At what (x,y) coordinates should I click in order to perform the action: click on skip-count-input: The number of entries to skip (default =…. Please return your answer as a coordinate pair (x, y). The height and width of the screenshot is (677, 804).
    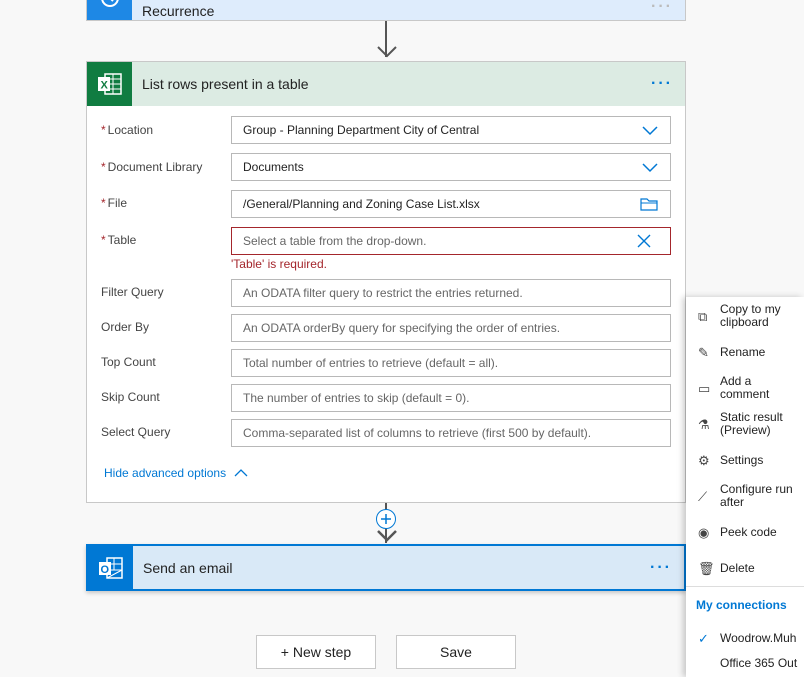
    Looking at the image, I should click on (451, 398).